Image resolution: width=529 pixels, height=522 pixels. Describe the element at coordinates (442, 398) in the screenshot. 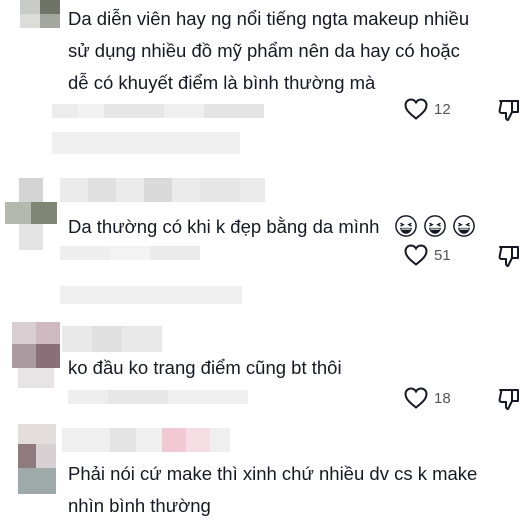

I see `like-count: 18` at that location.